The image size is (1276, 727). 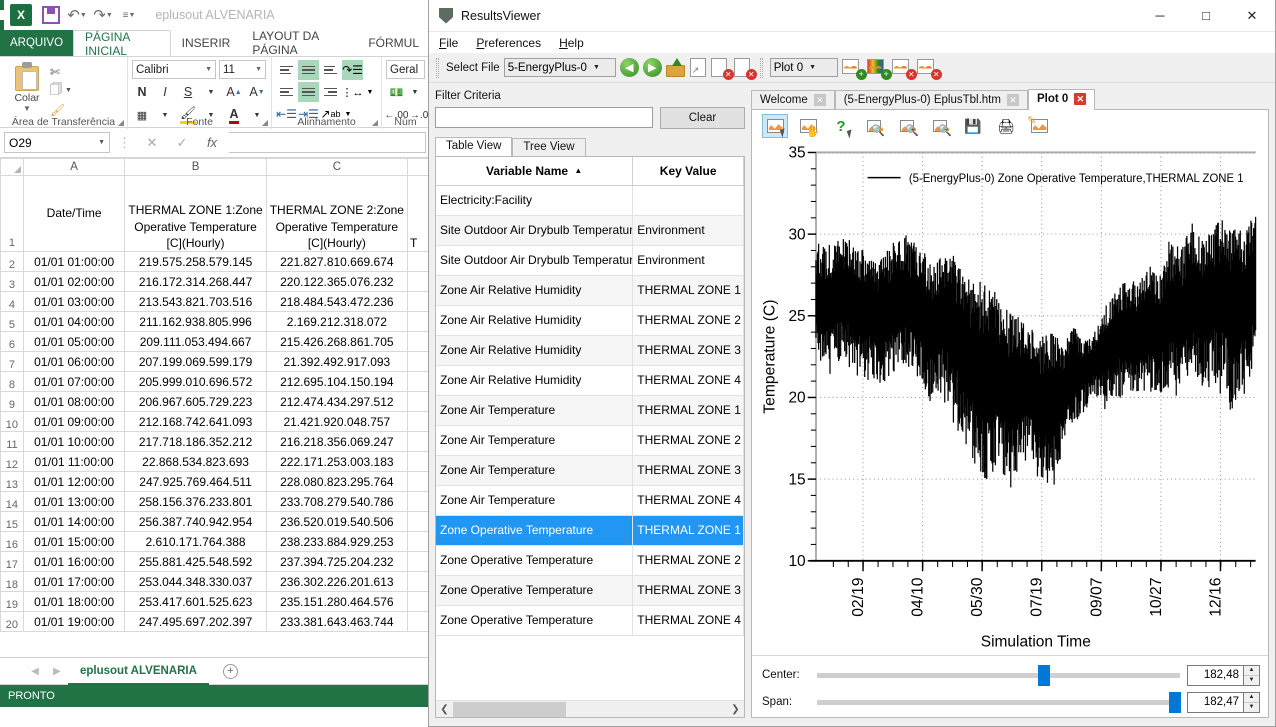 I want to click on add-sheet-button: +, so click(x=230, y=671).